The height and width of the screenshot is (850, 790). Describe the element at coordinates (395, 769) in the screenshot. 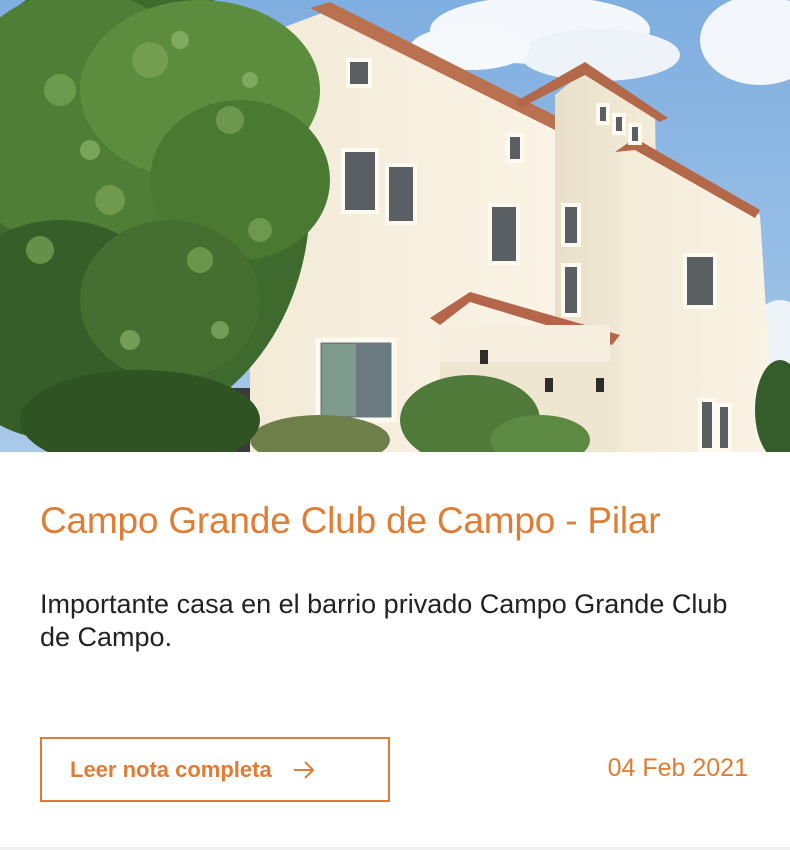

I see `card-footer: Leer nota completa 04 Feb 2021` at that location.